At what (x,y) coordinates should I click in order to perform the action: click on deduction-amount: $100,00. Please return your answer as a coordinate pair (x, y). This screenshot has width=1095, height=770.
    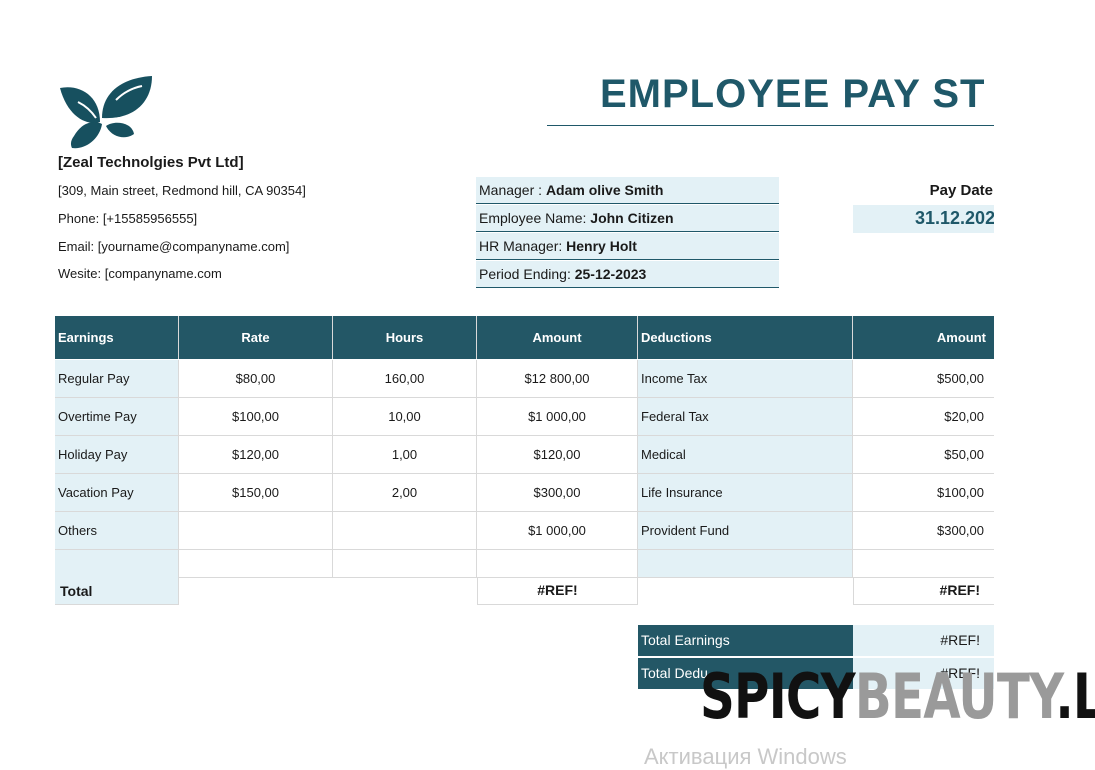
    Looking at the image, I should click on (923, 493).